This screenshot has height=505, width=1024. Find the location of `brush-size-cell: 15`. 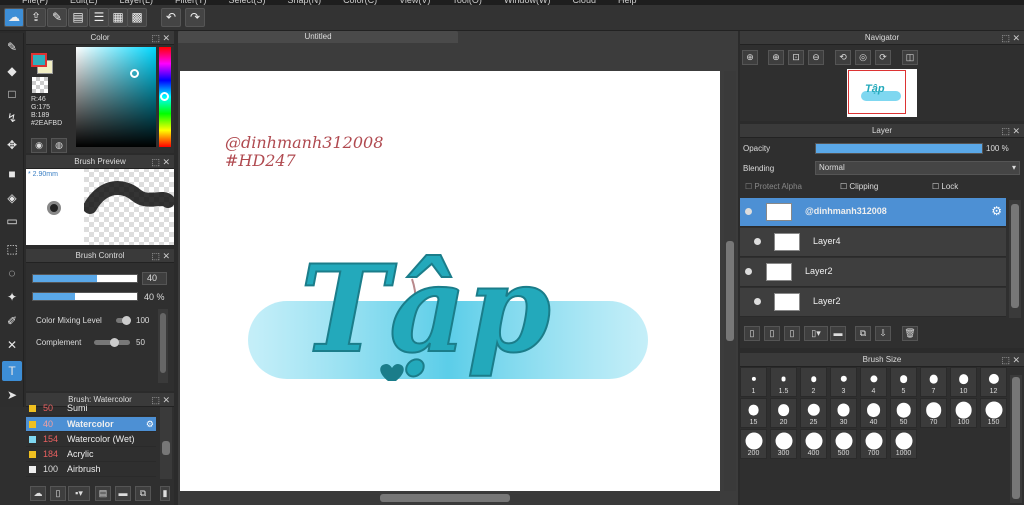

brush-size-cell: 15 is located at coordinates (753, 413).